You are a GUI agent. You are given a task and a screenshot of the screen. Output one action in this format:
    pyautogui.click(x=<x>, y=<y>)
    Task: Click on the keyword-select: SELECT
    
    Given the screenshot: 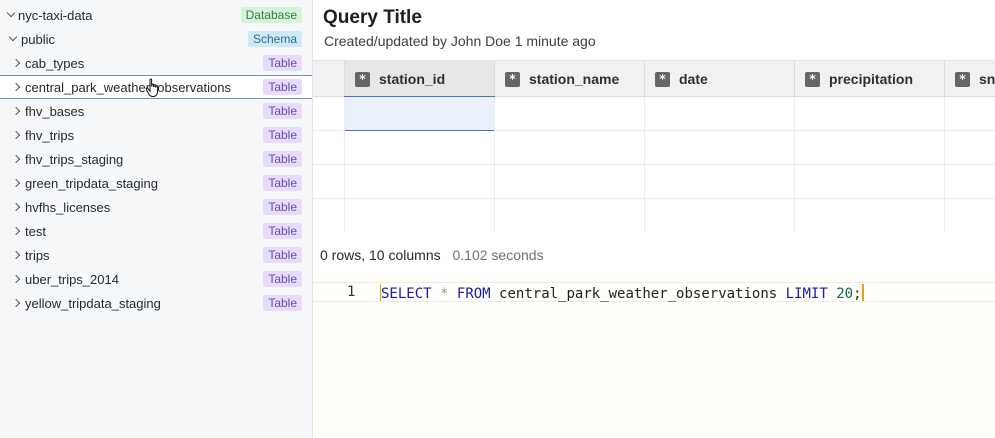 What is the action you would take?
    pyautogui.click(x=406, y=294)
    